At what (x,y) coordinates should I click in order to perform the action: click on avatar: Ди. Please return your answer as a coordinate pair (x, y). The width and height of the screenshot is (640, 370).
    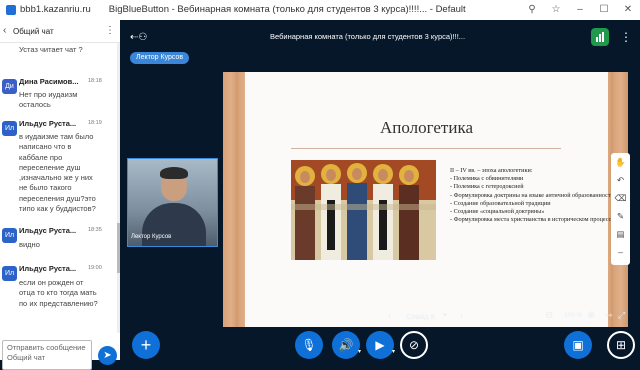
    Looking at the image, I should click on (9, 86).